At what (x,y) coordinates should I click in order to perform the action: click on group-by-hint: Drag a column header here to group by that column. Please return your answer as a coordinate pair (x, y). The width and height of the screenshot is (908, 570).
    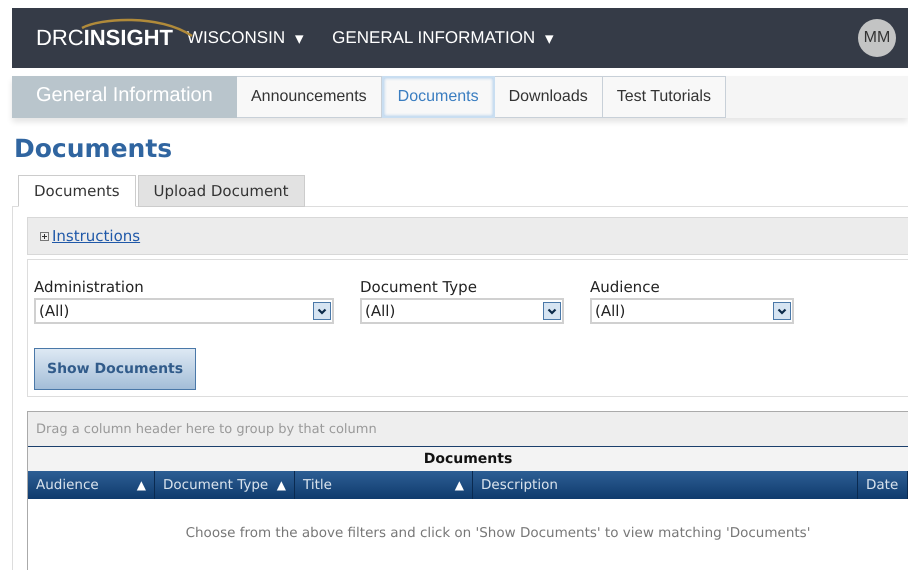
    Looking at the image, I should click on (468, 429).